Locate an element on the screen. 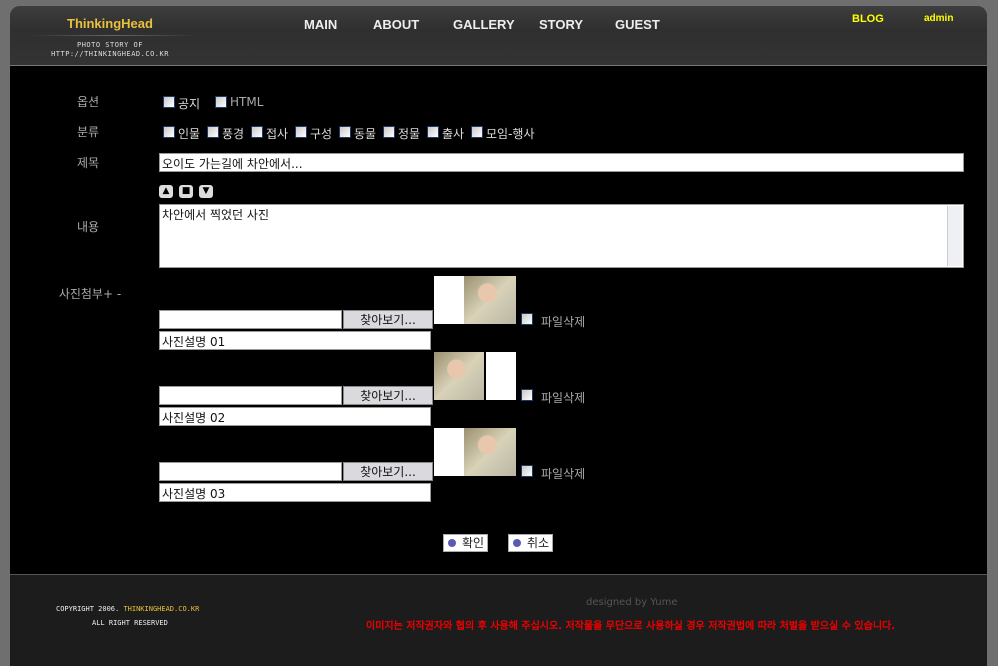 Image resolution: width=998 pixels, height=666 pixels. photo-desc-input: 사진설명 02 is located at coordinates (295, 416).